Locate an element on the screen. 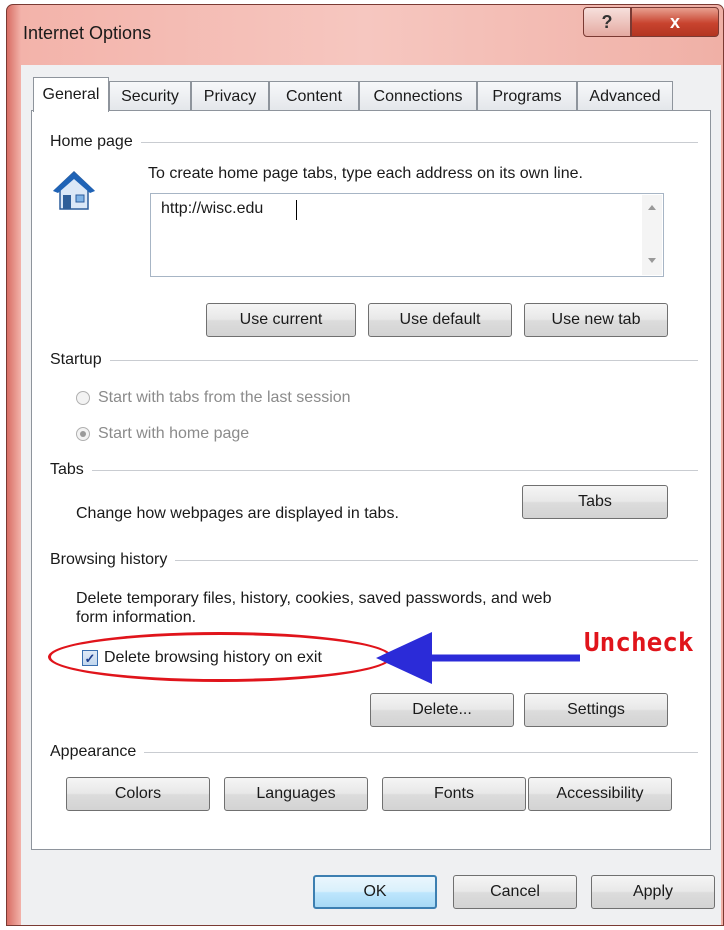 This screenshot has height=930, width=724. browsing-history-heading: Browsing history is located at coordinates (109, 559).